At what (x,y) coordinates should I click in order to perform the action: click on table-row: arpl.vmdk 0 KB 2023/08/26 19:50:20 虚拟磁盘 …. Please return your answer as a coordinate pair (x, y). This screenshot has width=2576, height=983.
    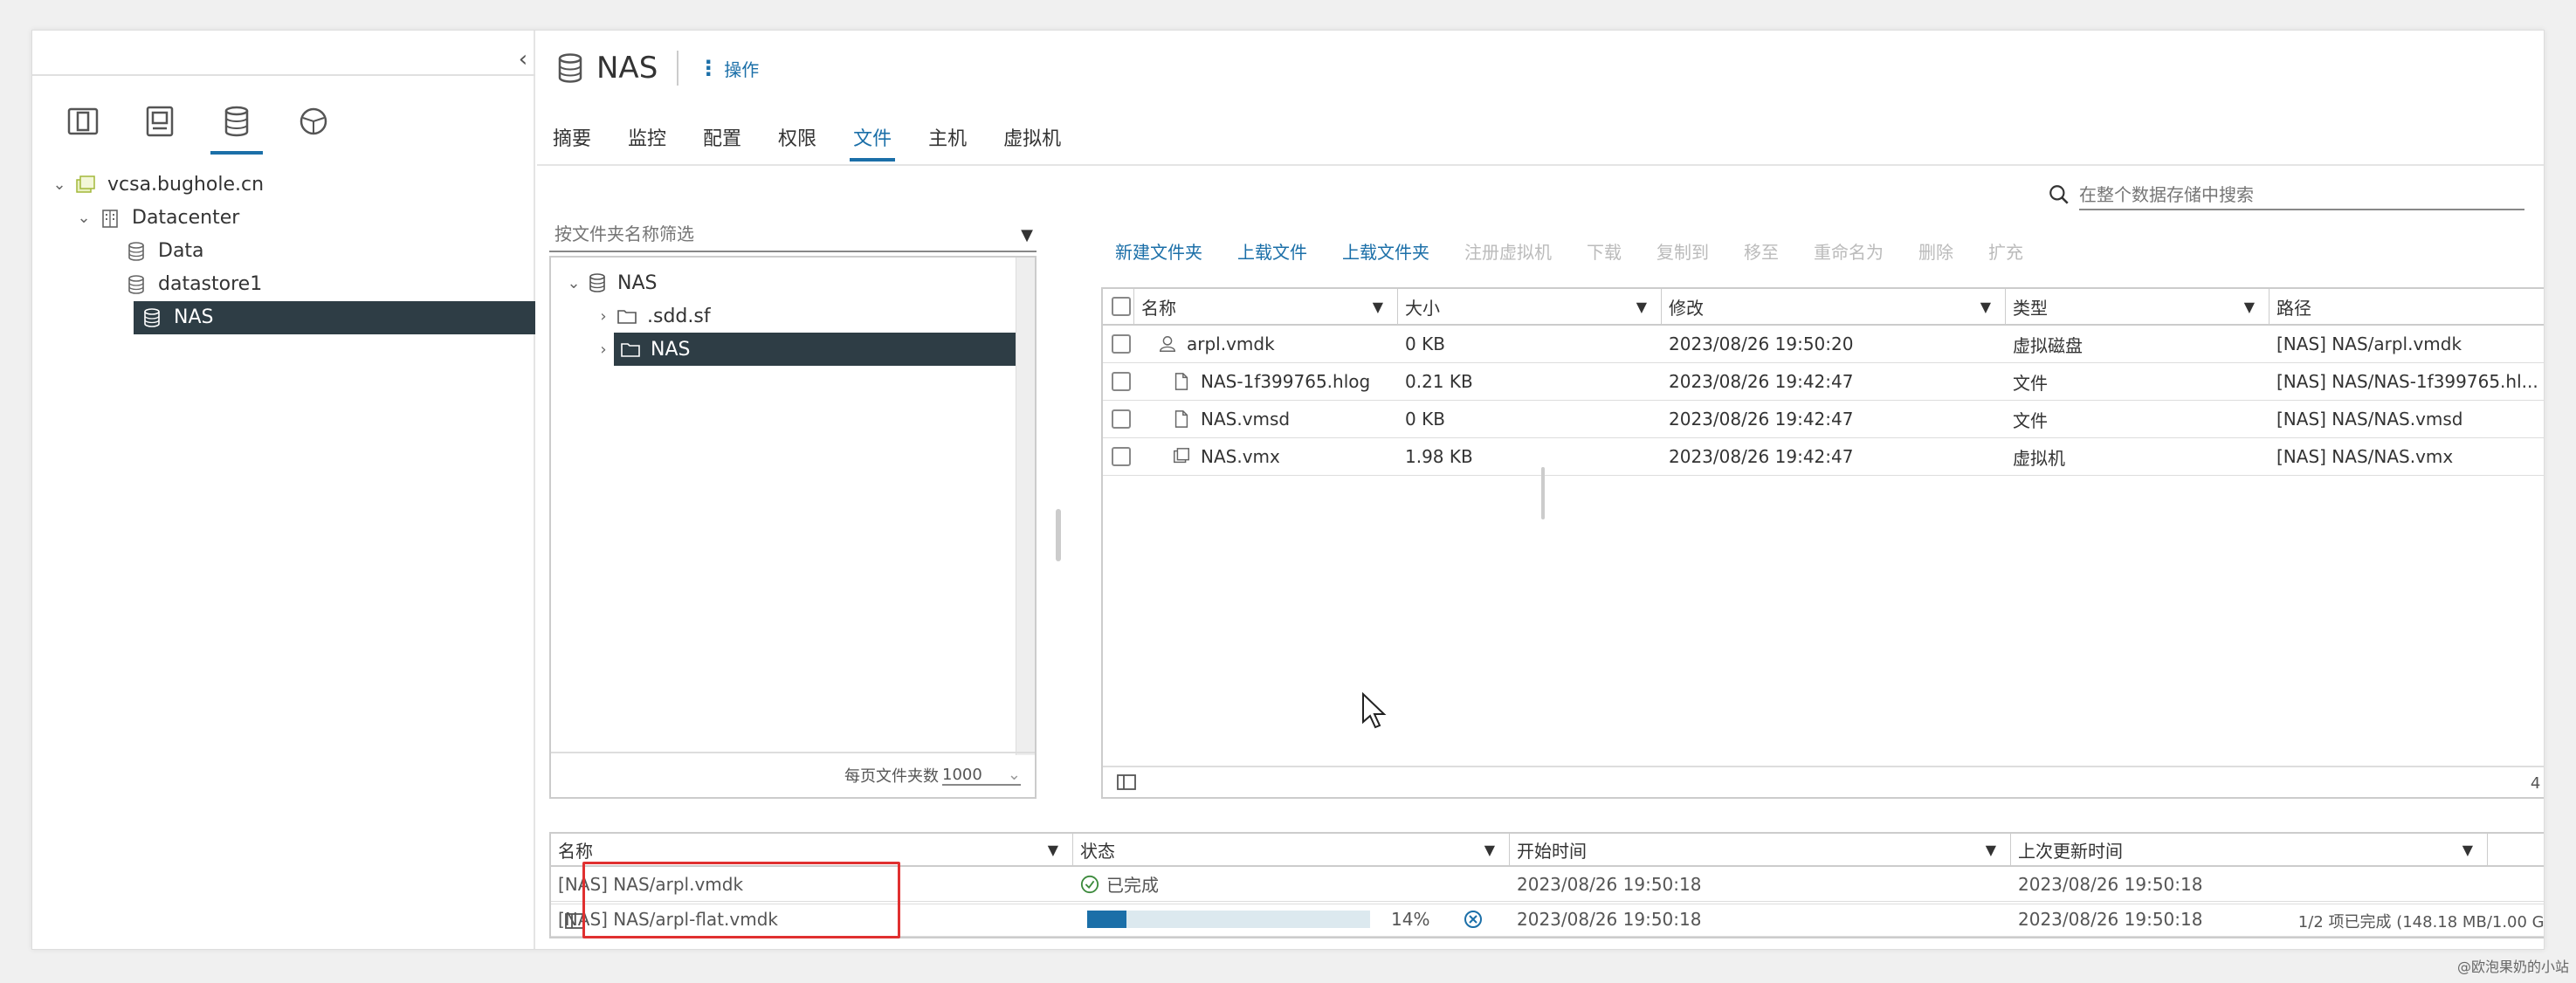
    Looking at the image, I should click on (1823, 344).